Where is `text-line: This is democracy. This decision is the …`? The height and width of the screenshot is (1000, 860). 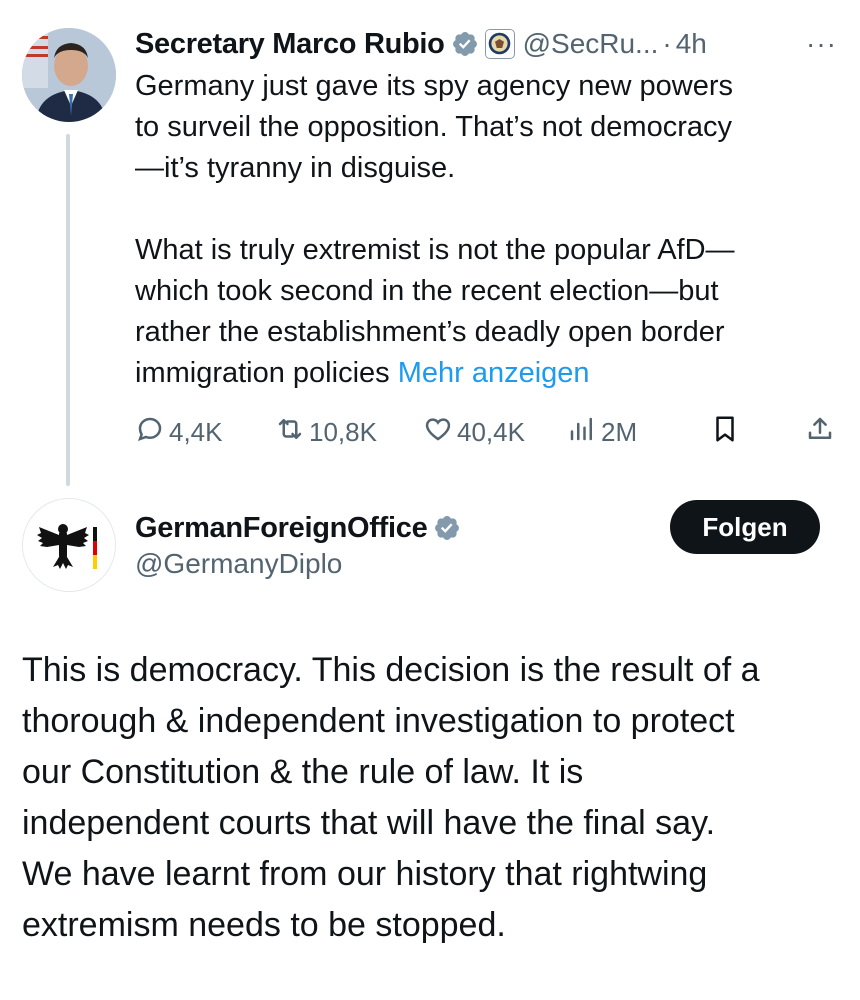 text-line: This is democracy. This decision is the … is located at coordinates (391, 670).